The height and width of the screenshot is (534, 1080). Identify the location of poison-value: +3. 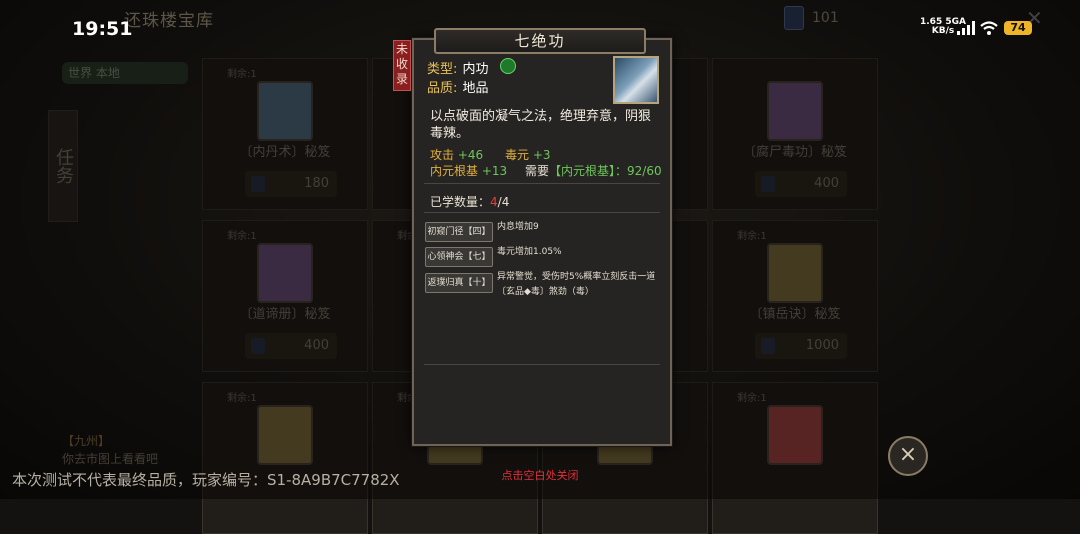
(541, 155).